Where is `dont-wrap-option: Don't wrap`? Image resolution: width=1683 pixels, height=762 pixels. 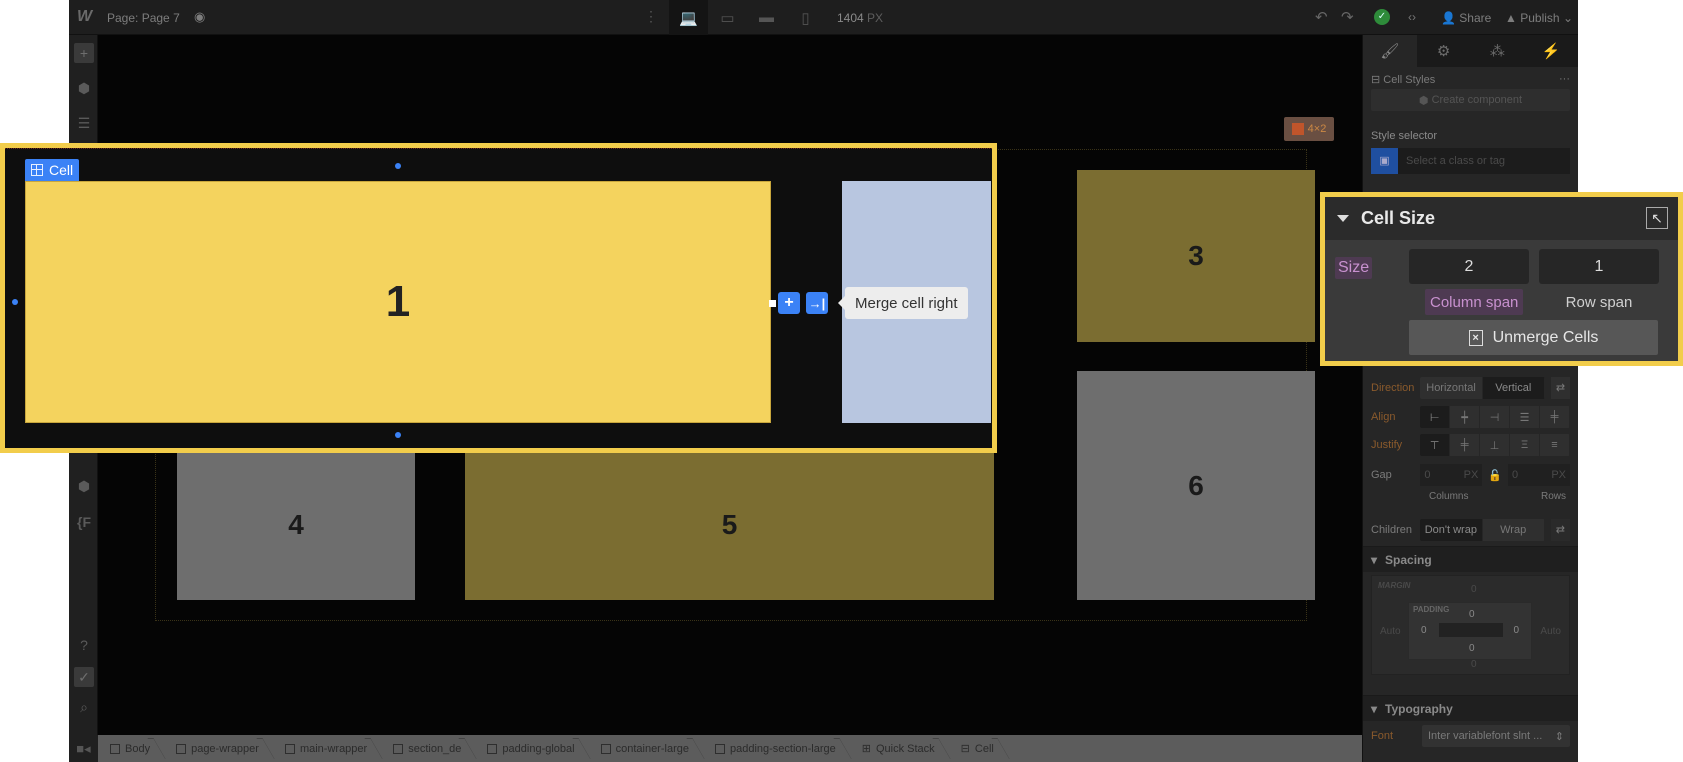
dont-wrap-option: Don't wrap is located at coordinates (1451, 530).